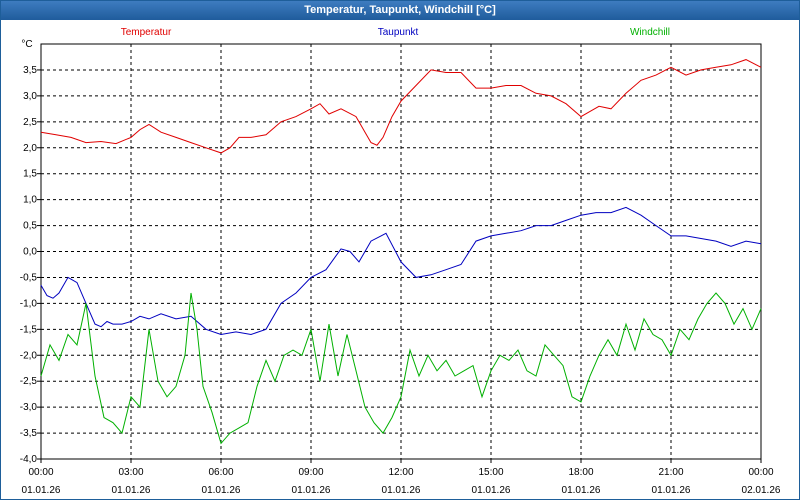  I want to click on y-tick-label: 2,5, so click(30, 122).